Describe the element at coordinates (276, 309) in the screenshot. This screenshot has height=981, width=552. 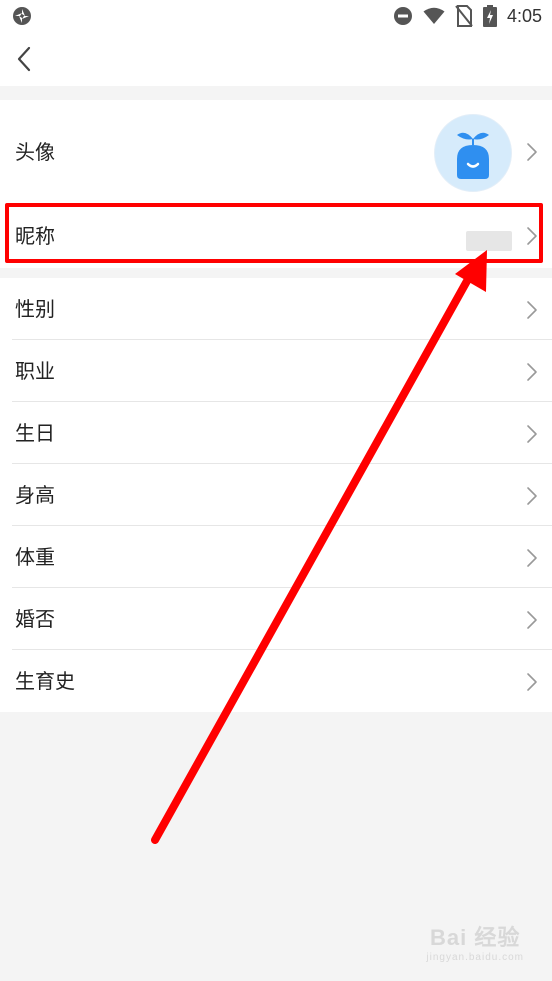
I see `list-item-gender: 性别` at that location.